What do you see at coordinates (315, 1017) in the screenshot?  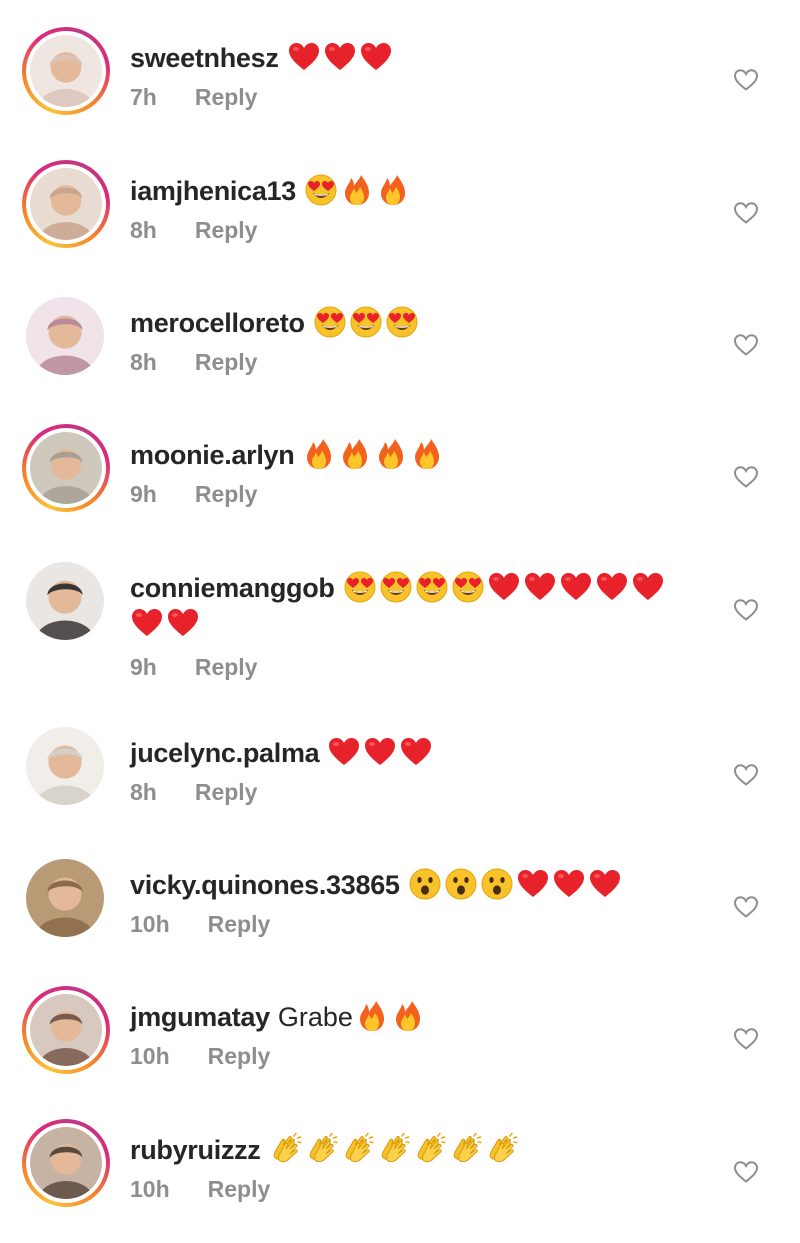 I see `comment-body: Grabe` at bounding box center [315, 1017].